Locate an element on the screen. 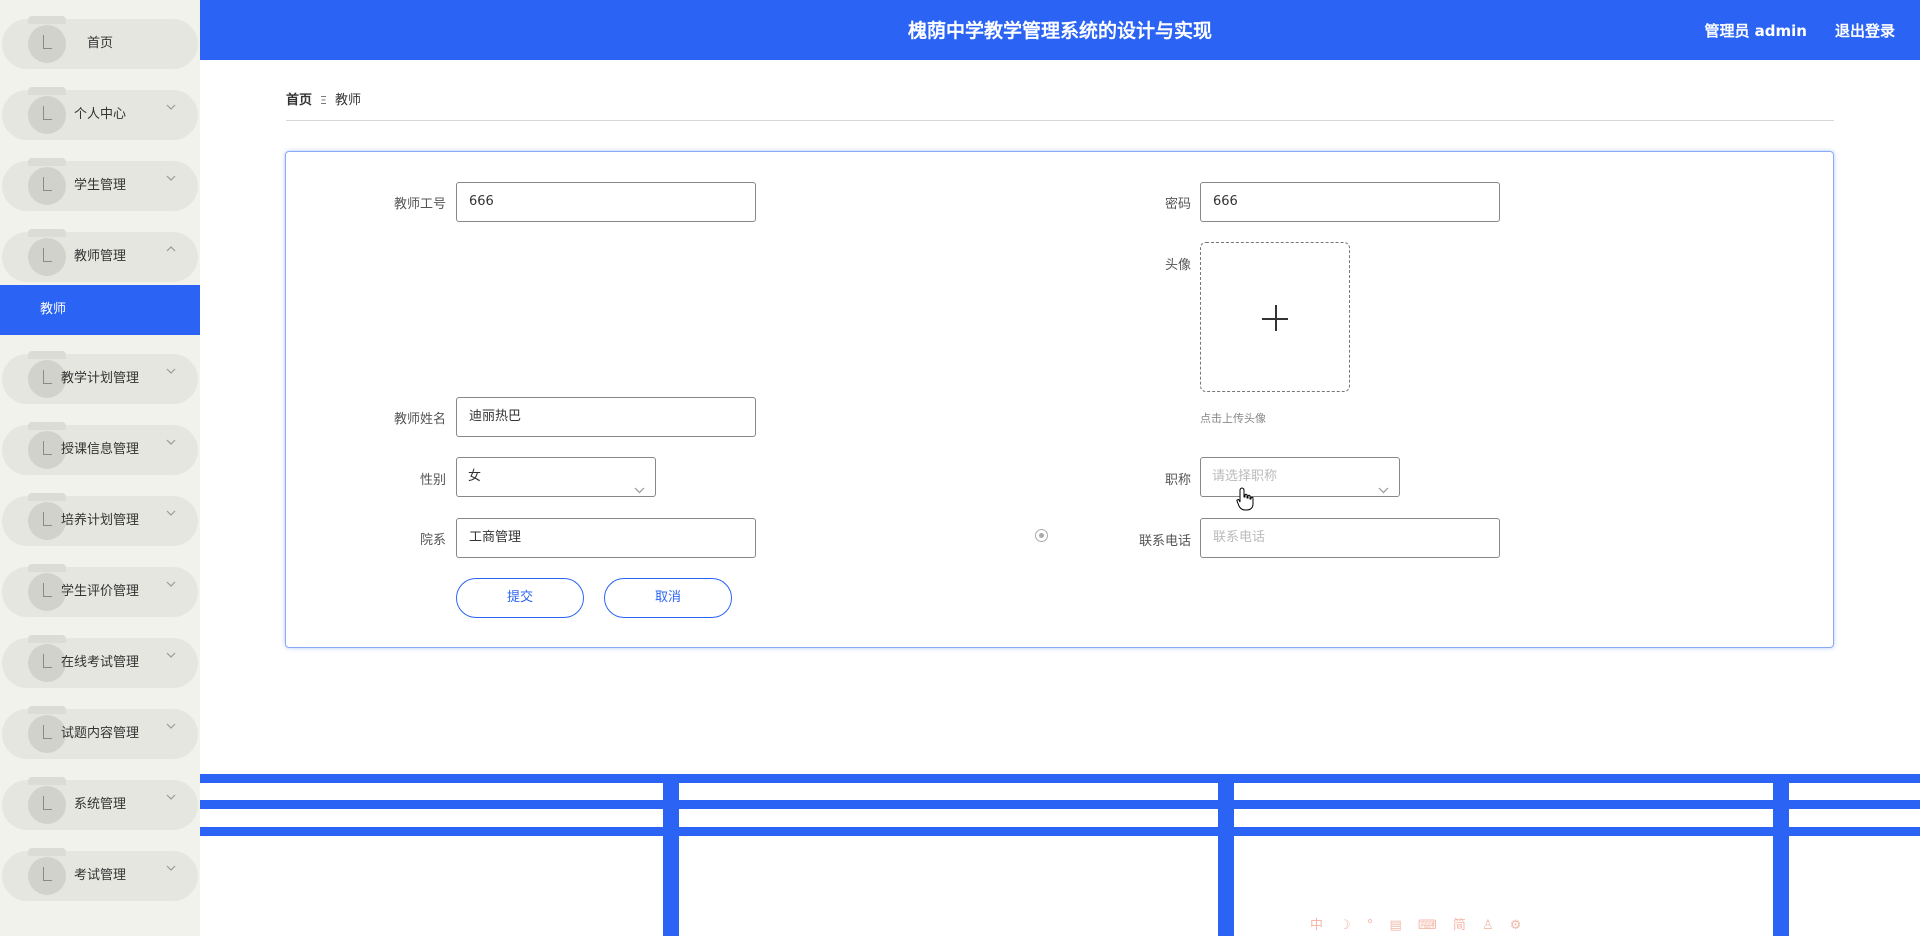 The width and height of the screenshot is (1920, 936). sidebar-item-label: 教师管理 is located at coordinates (99, 256).